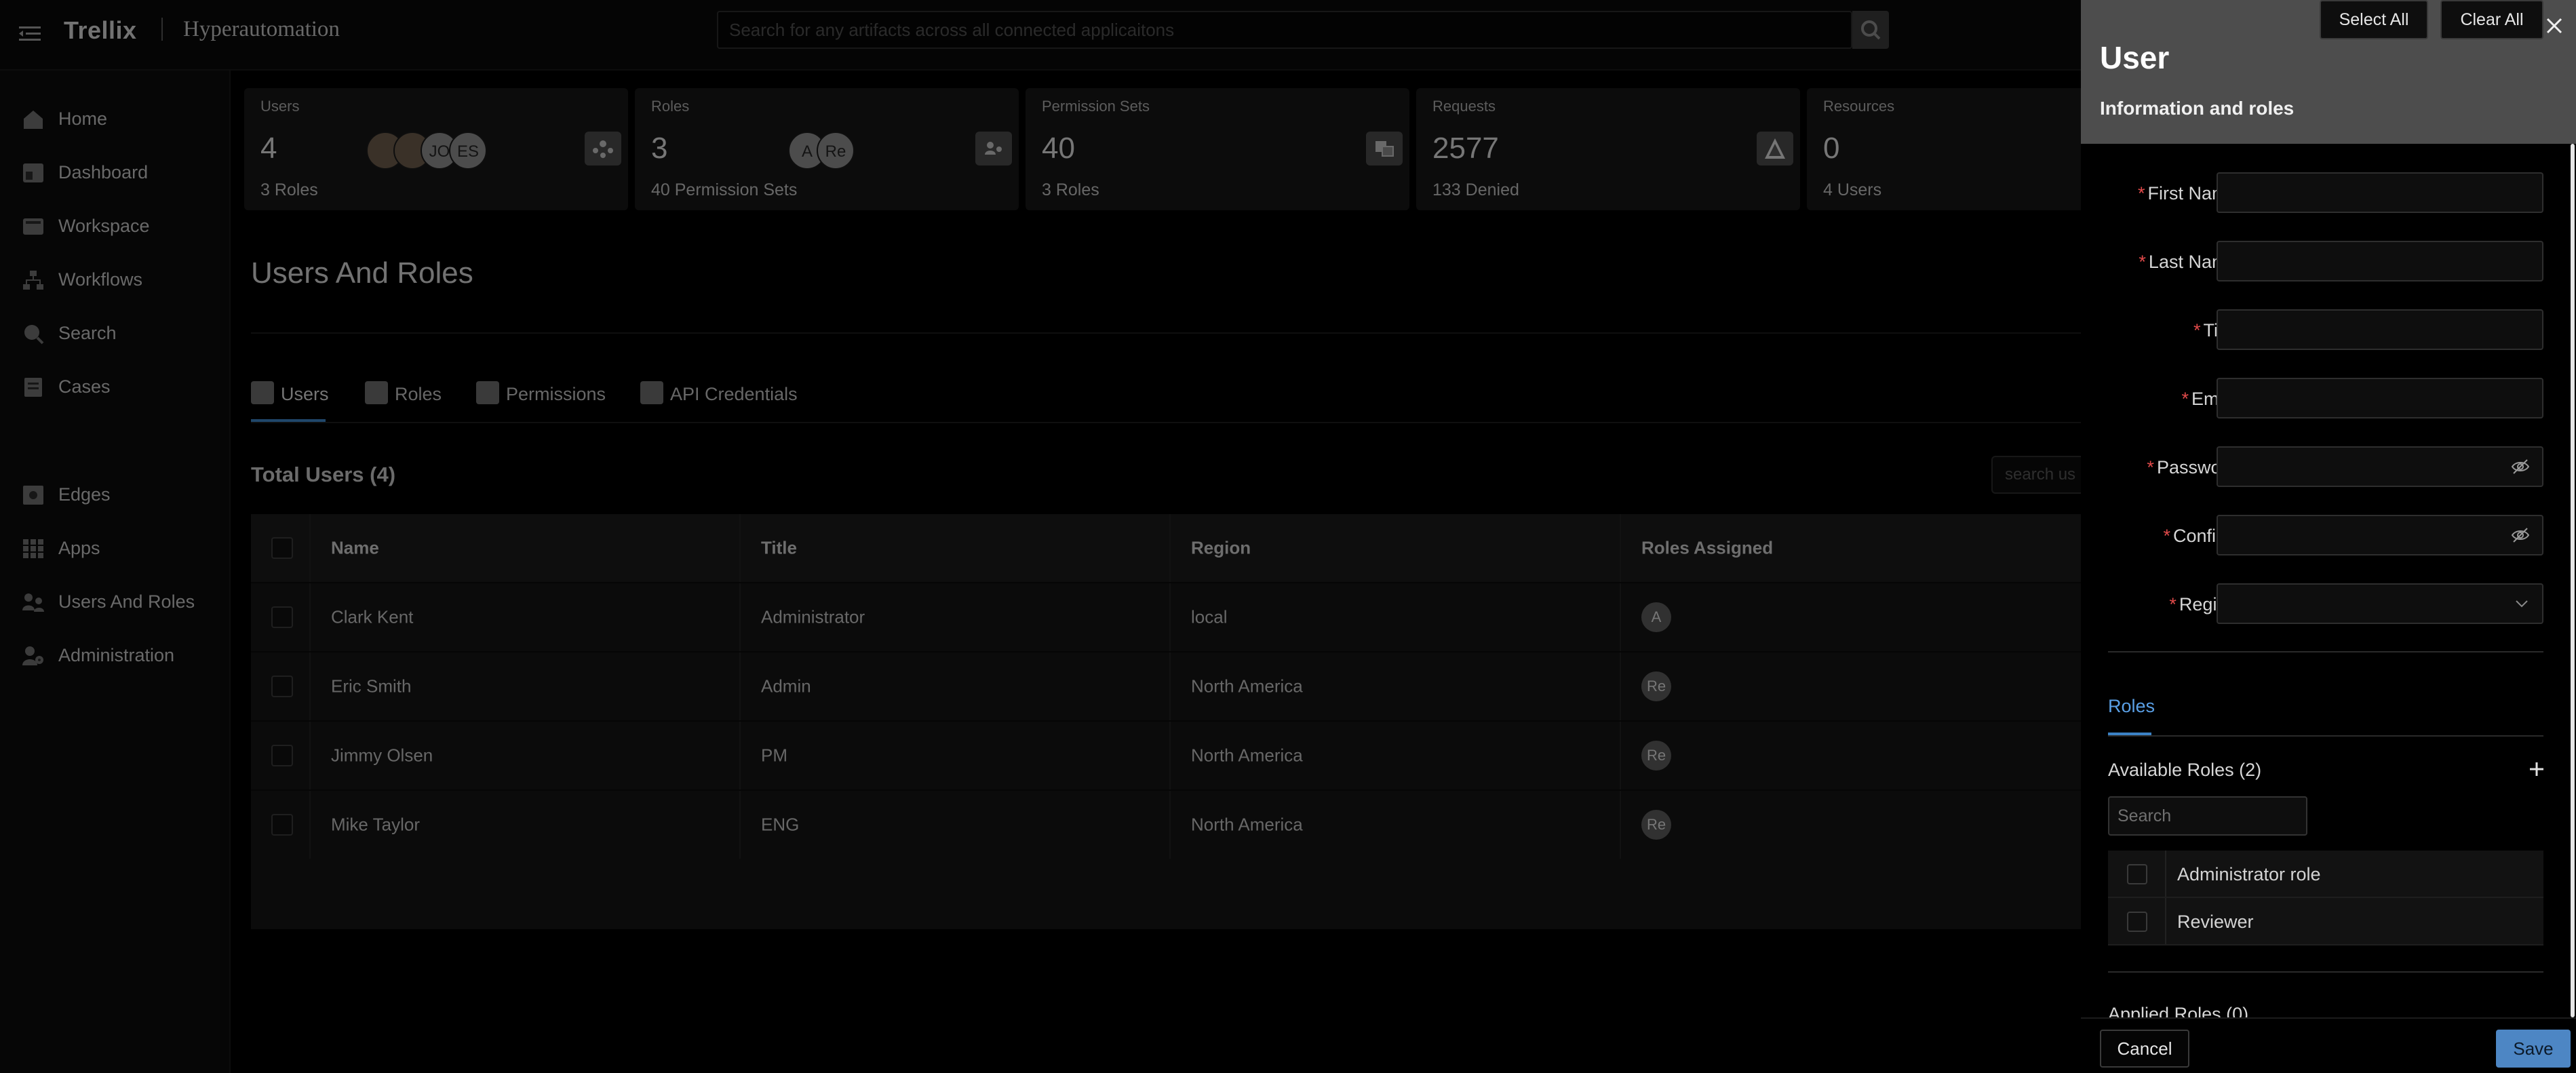 The width and height of the screenshot is (2576, 1073). I want to click on tab-roles-drawer: Roles, so click(2131, 706).